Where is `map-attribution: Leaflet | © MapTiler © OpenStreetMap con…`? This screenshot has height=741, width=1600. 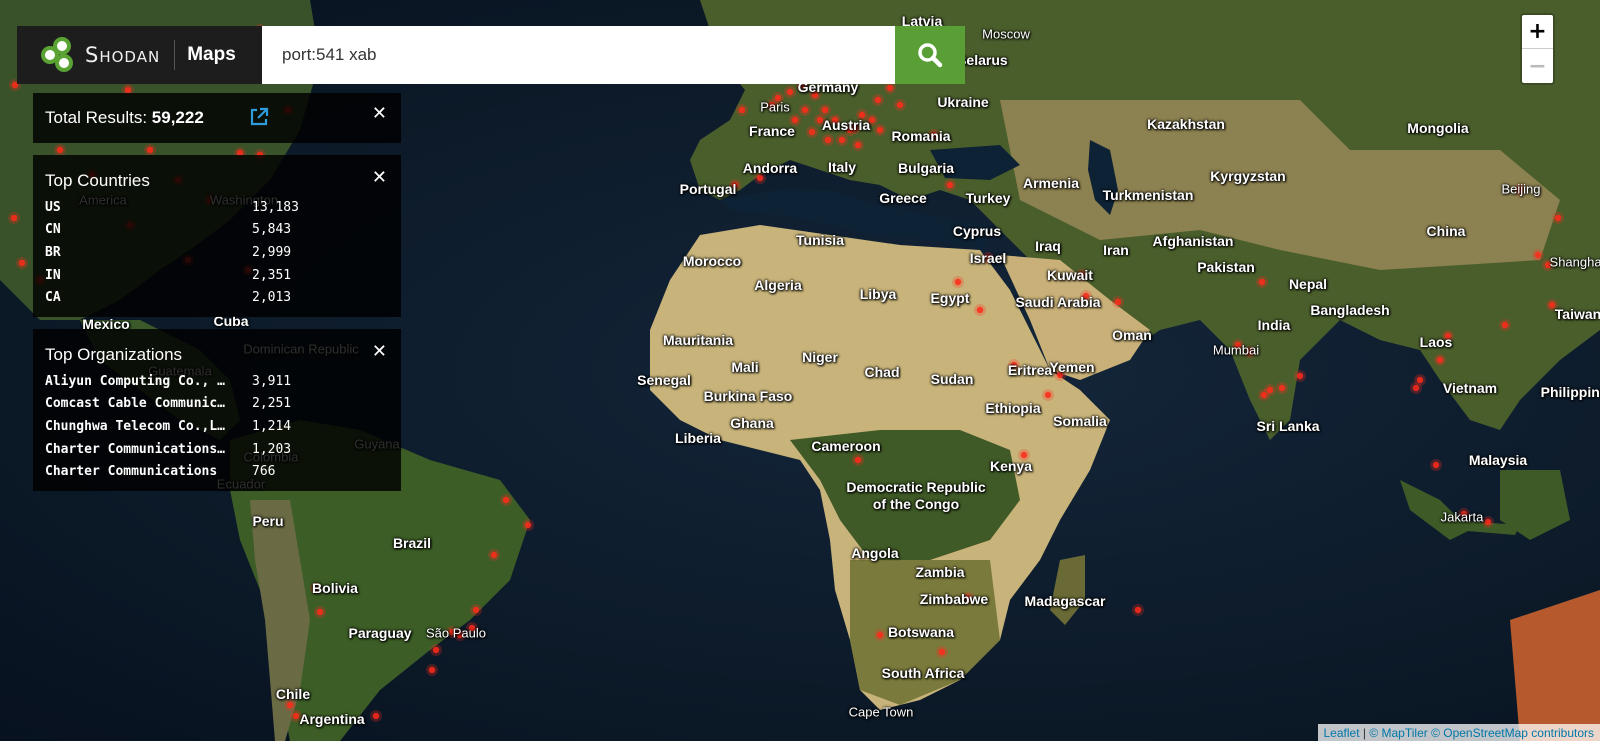
map-attribution: Leaflet | © MapTiler © OpenStreetMap con… is located at coordinates (1458, 732).